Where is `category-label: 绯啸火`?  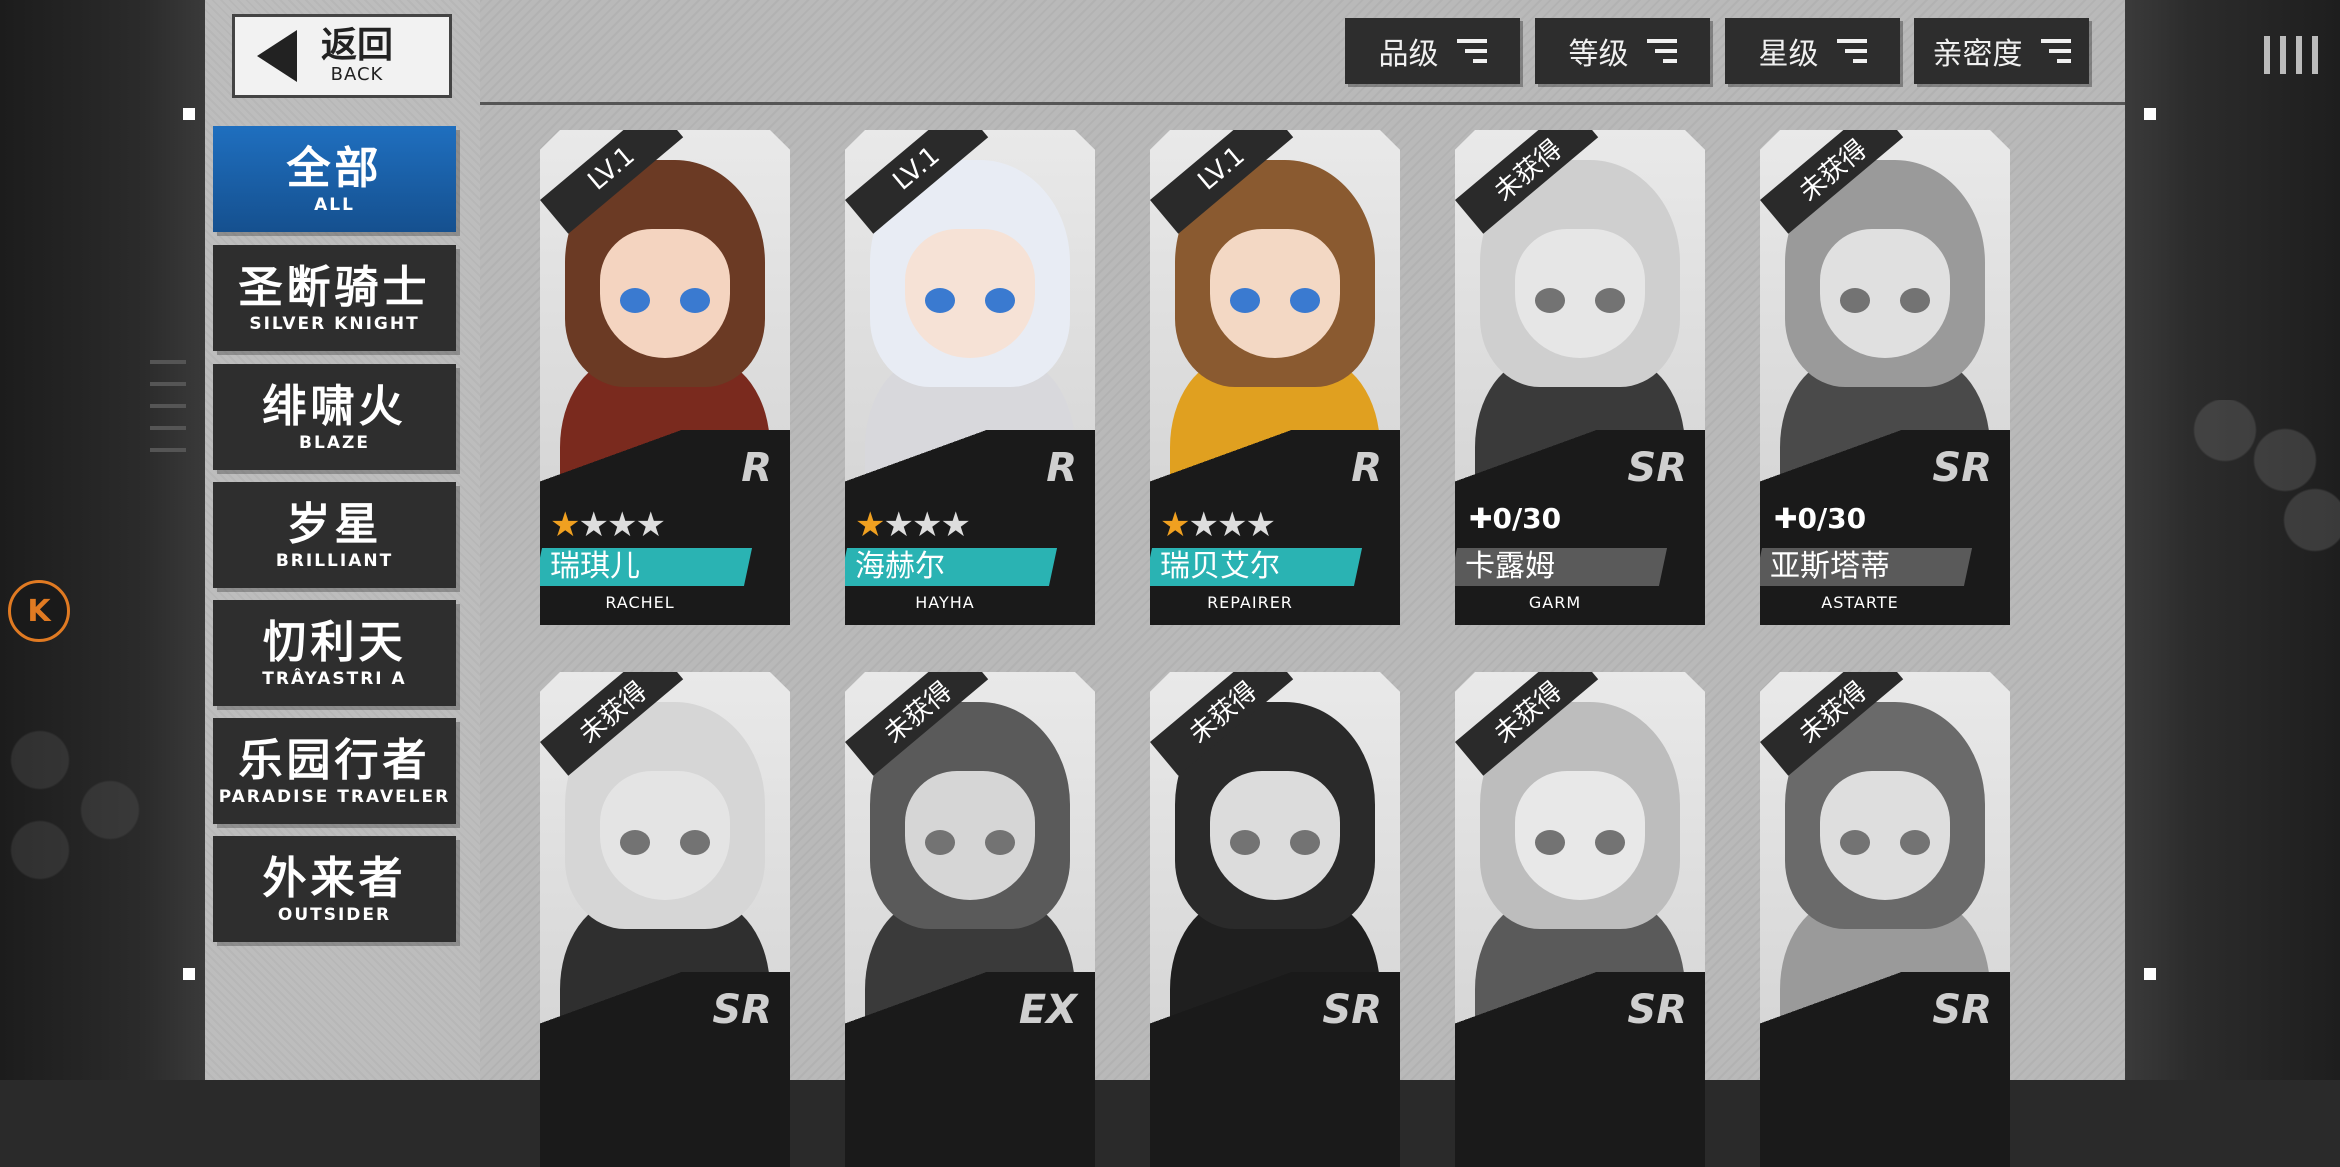 category-label: 绯啸火 is located at coordinates (334, 406).